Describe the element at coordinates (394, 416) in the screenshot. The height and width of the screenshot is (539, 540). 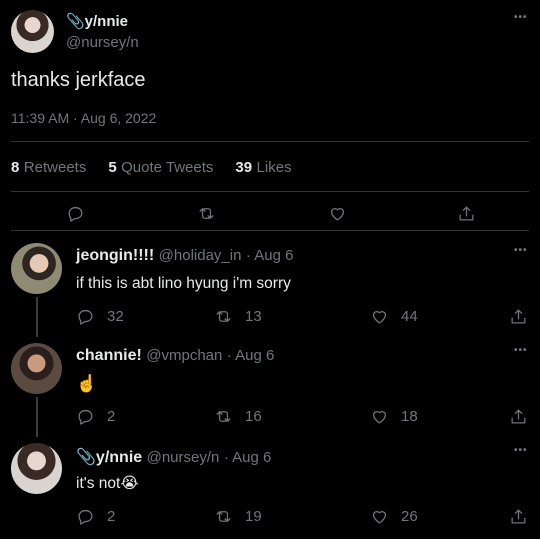
I see `like-button: 18` at that location.